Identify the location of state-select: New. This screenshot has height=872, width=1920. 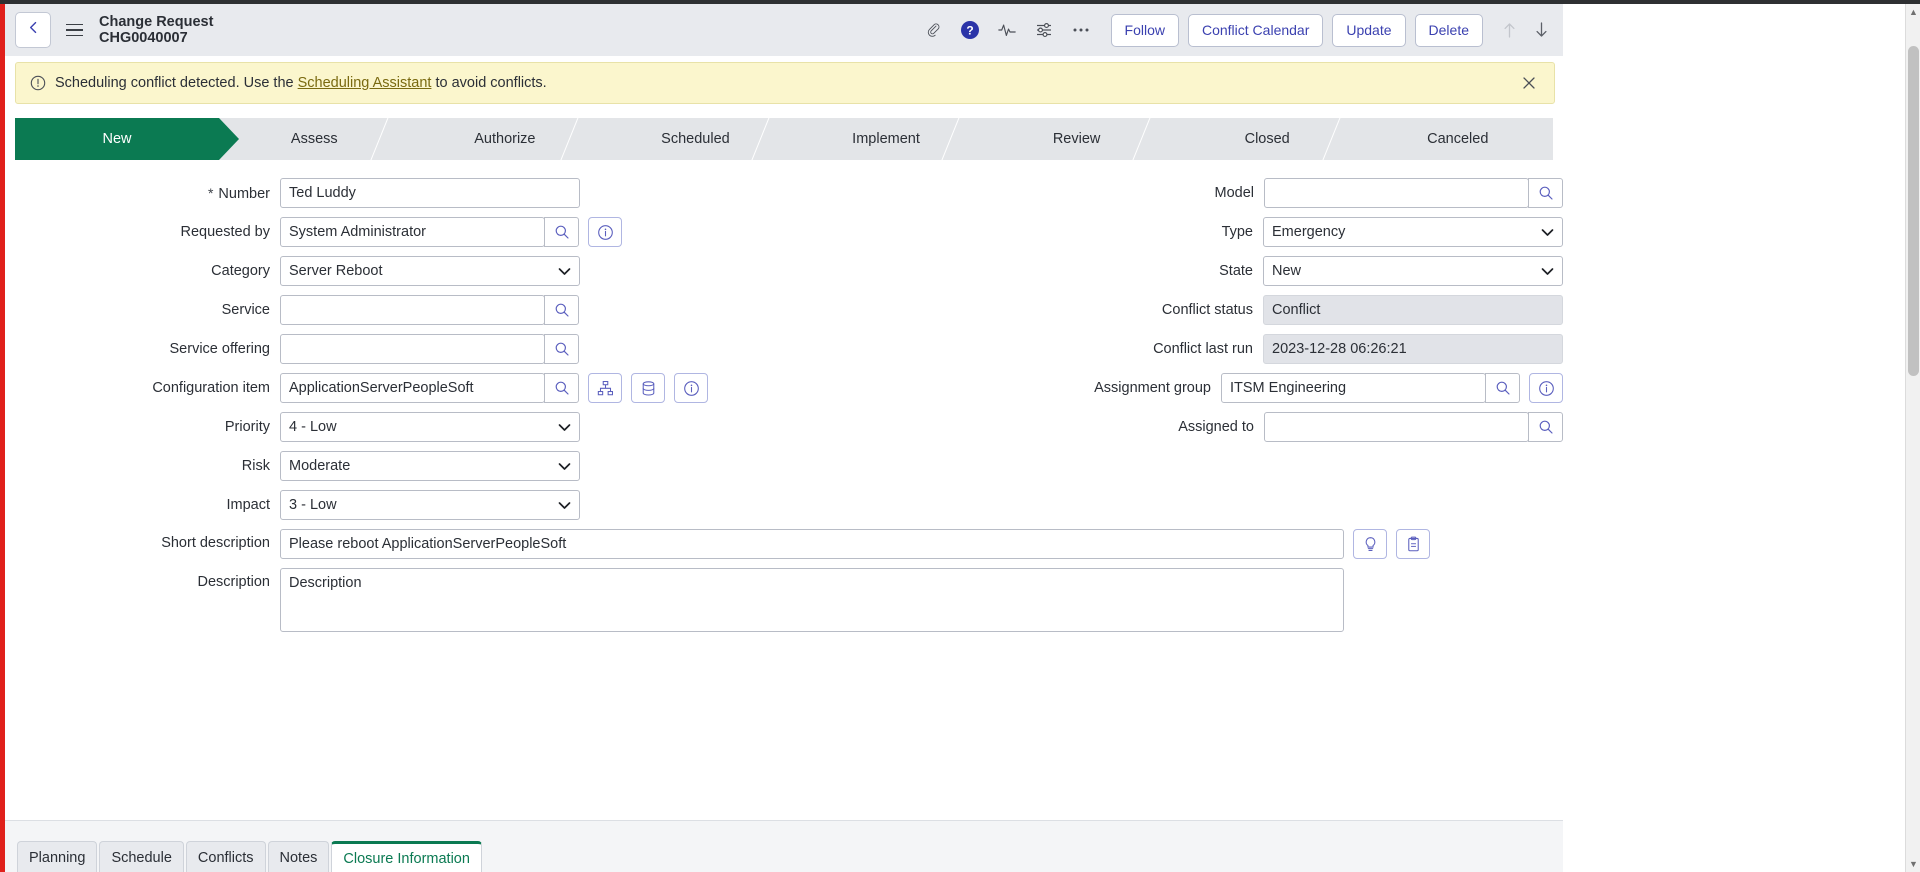
(1413, 271).